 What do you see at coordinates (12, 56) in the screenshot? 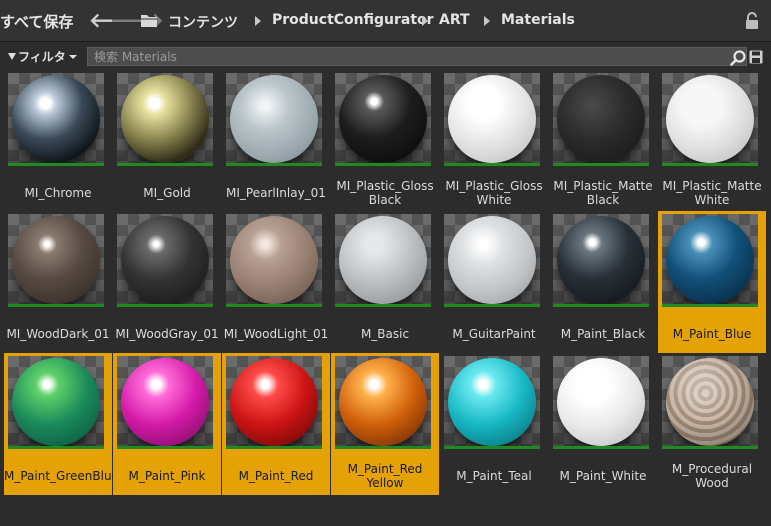
I see `funnel-icon` at bounding box center [12, 56].